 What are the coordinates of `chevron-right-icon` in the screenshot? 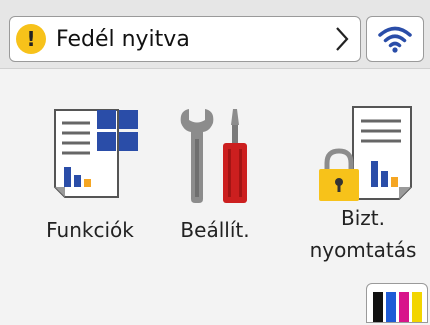 It's located at (342, 39).